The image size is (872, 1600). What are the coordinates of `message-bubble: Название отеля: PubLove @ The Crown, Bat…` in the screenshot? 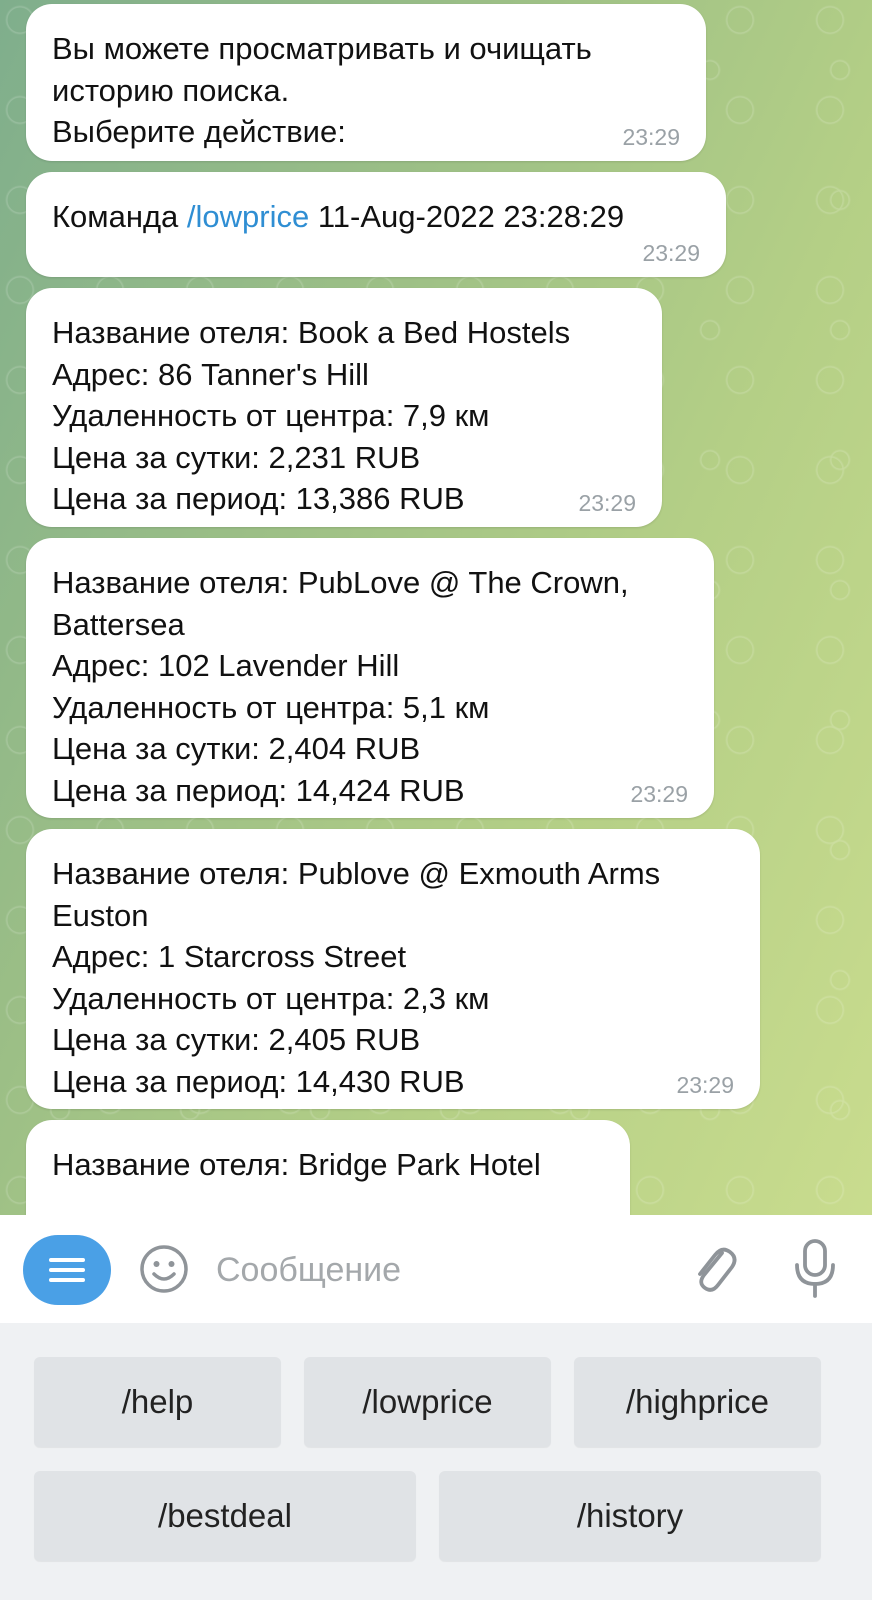 It's located at (370, 678).